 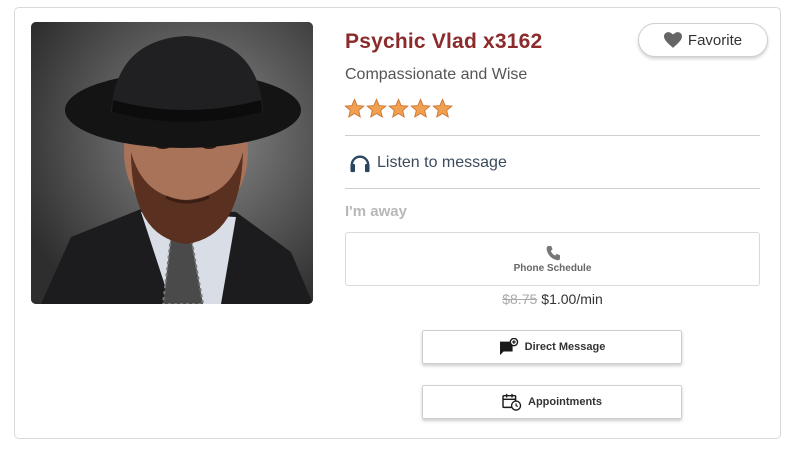 What do you see at coordinates (436, 74) in the screenshot?
I see `psychic-tagline: Compassionate and Wise` at bounding box center [436, 74].